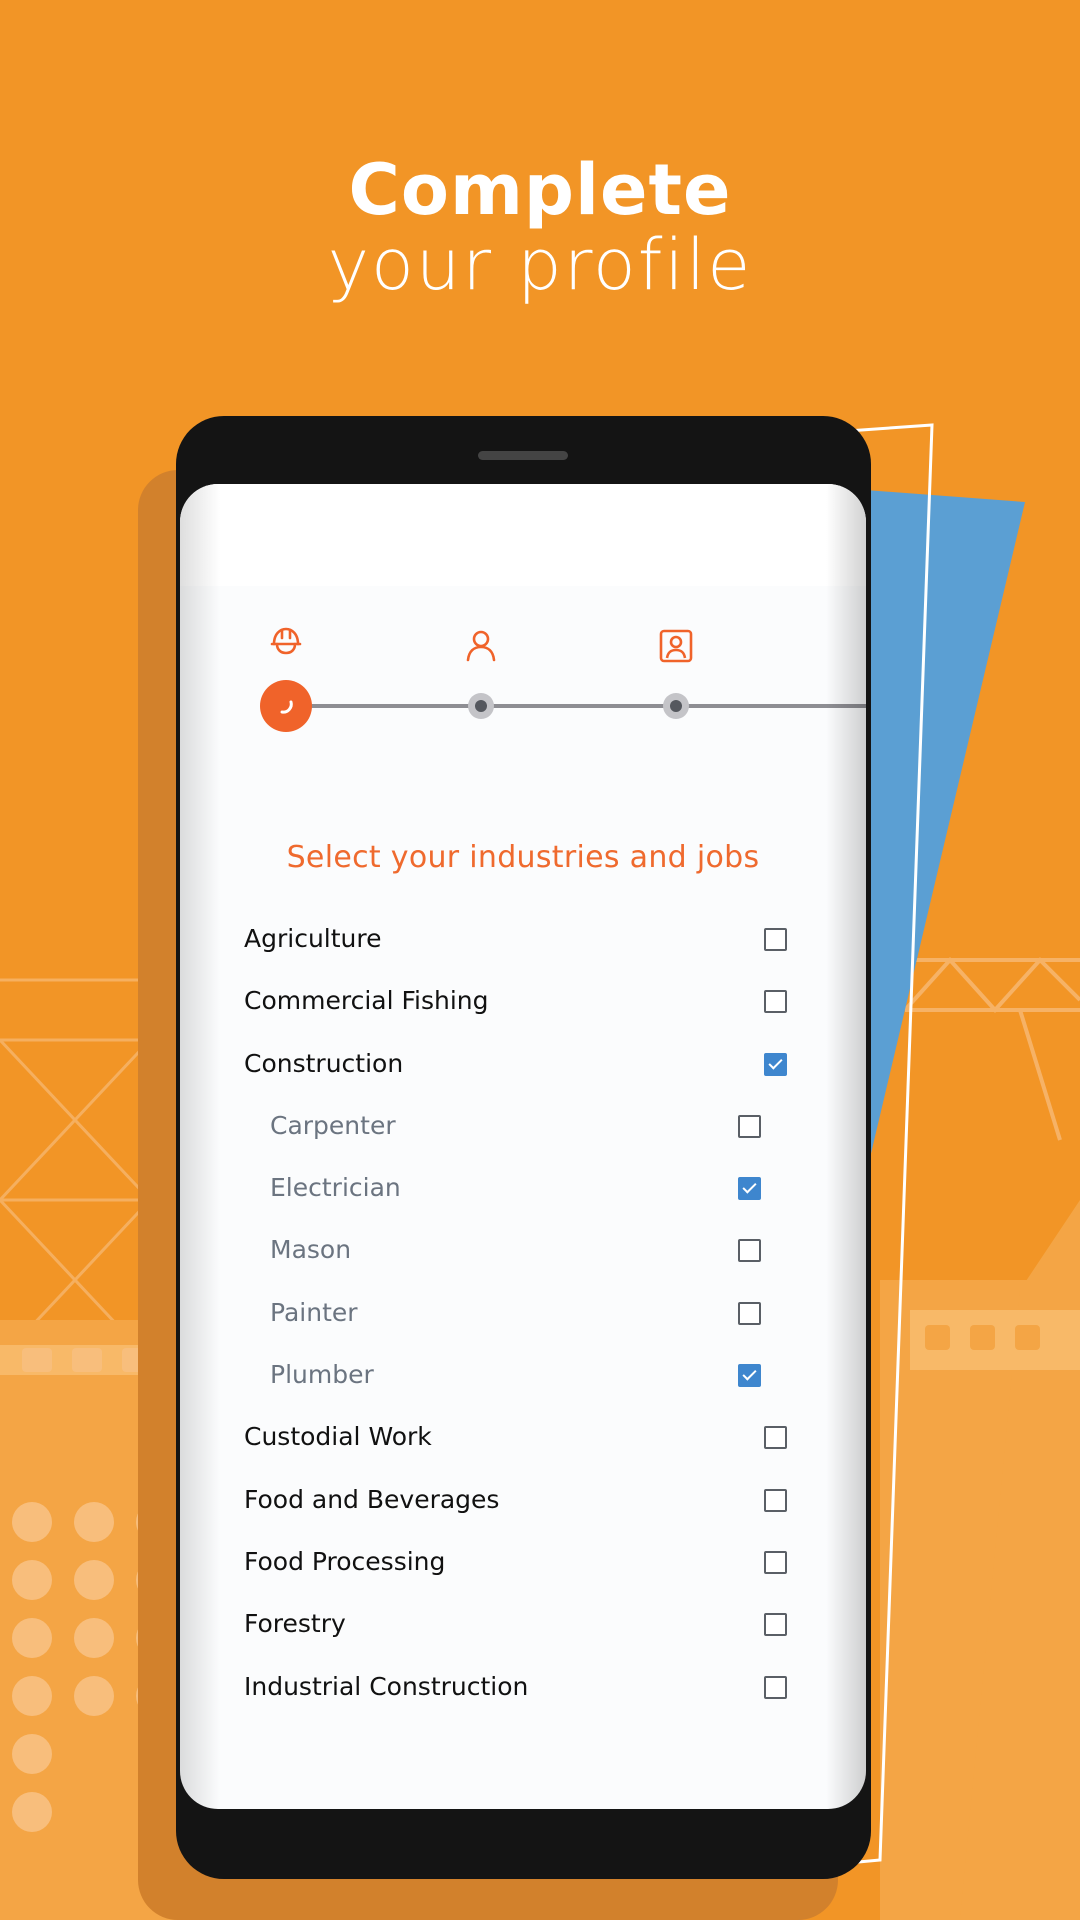 The width and height of the screenshot is (1080, 1920). Describe the element at coordinates (523, 1254) in the screenshot. I see `job-item: Mason` at that location.